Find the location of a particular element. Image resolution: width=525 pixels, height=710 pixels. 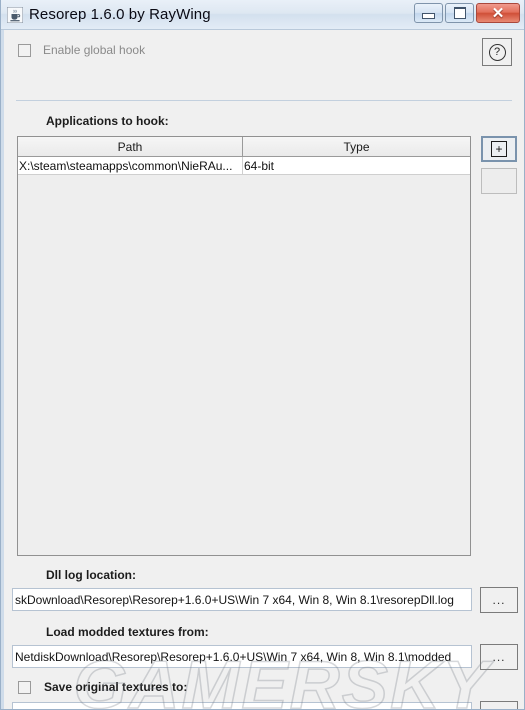

close-icon: ✕ is located at coordinates (498, 13).